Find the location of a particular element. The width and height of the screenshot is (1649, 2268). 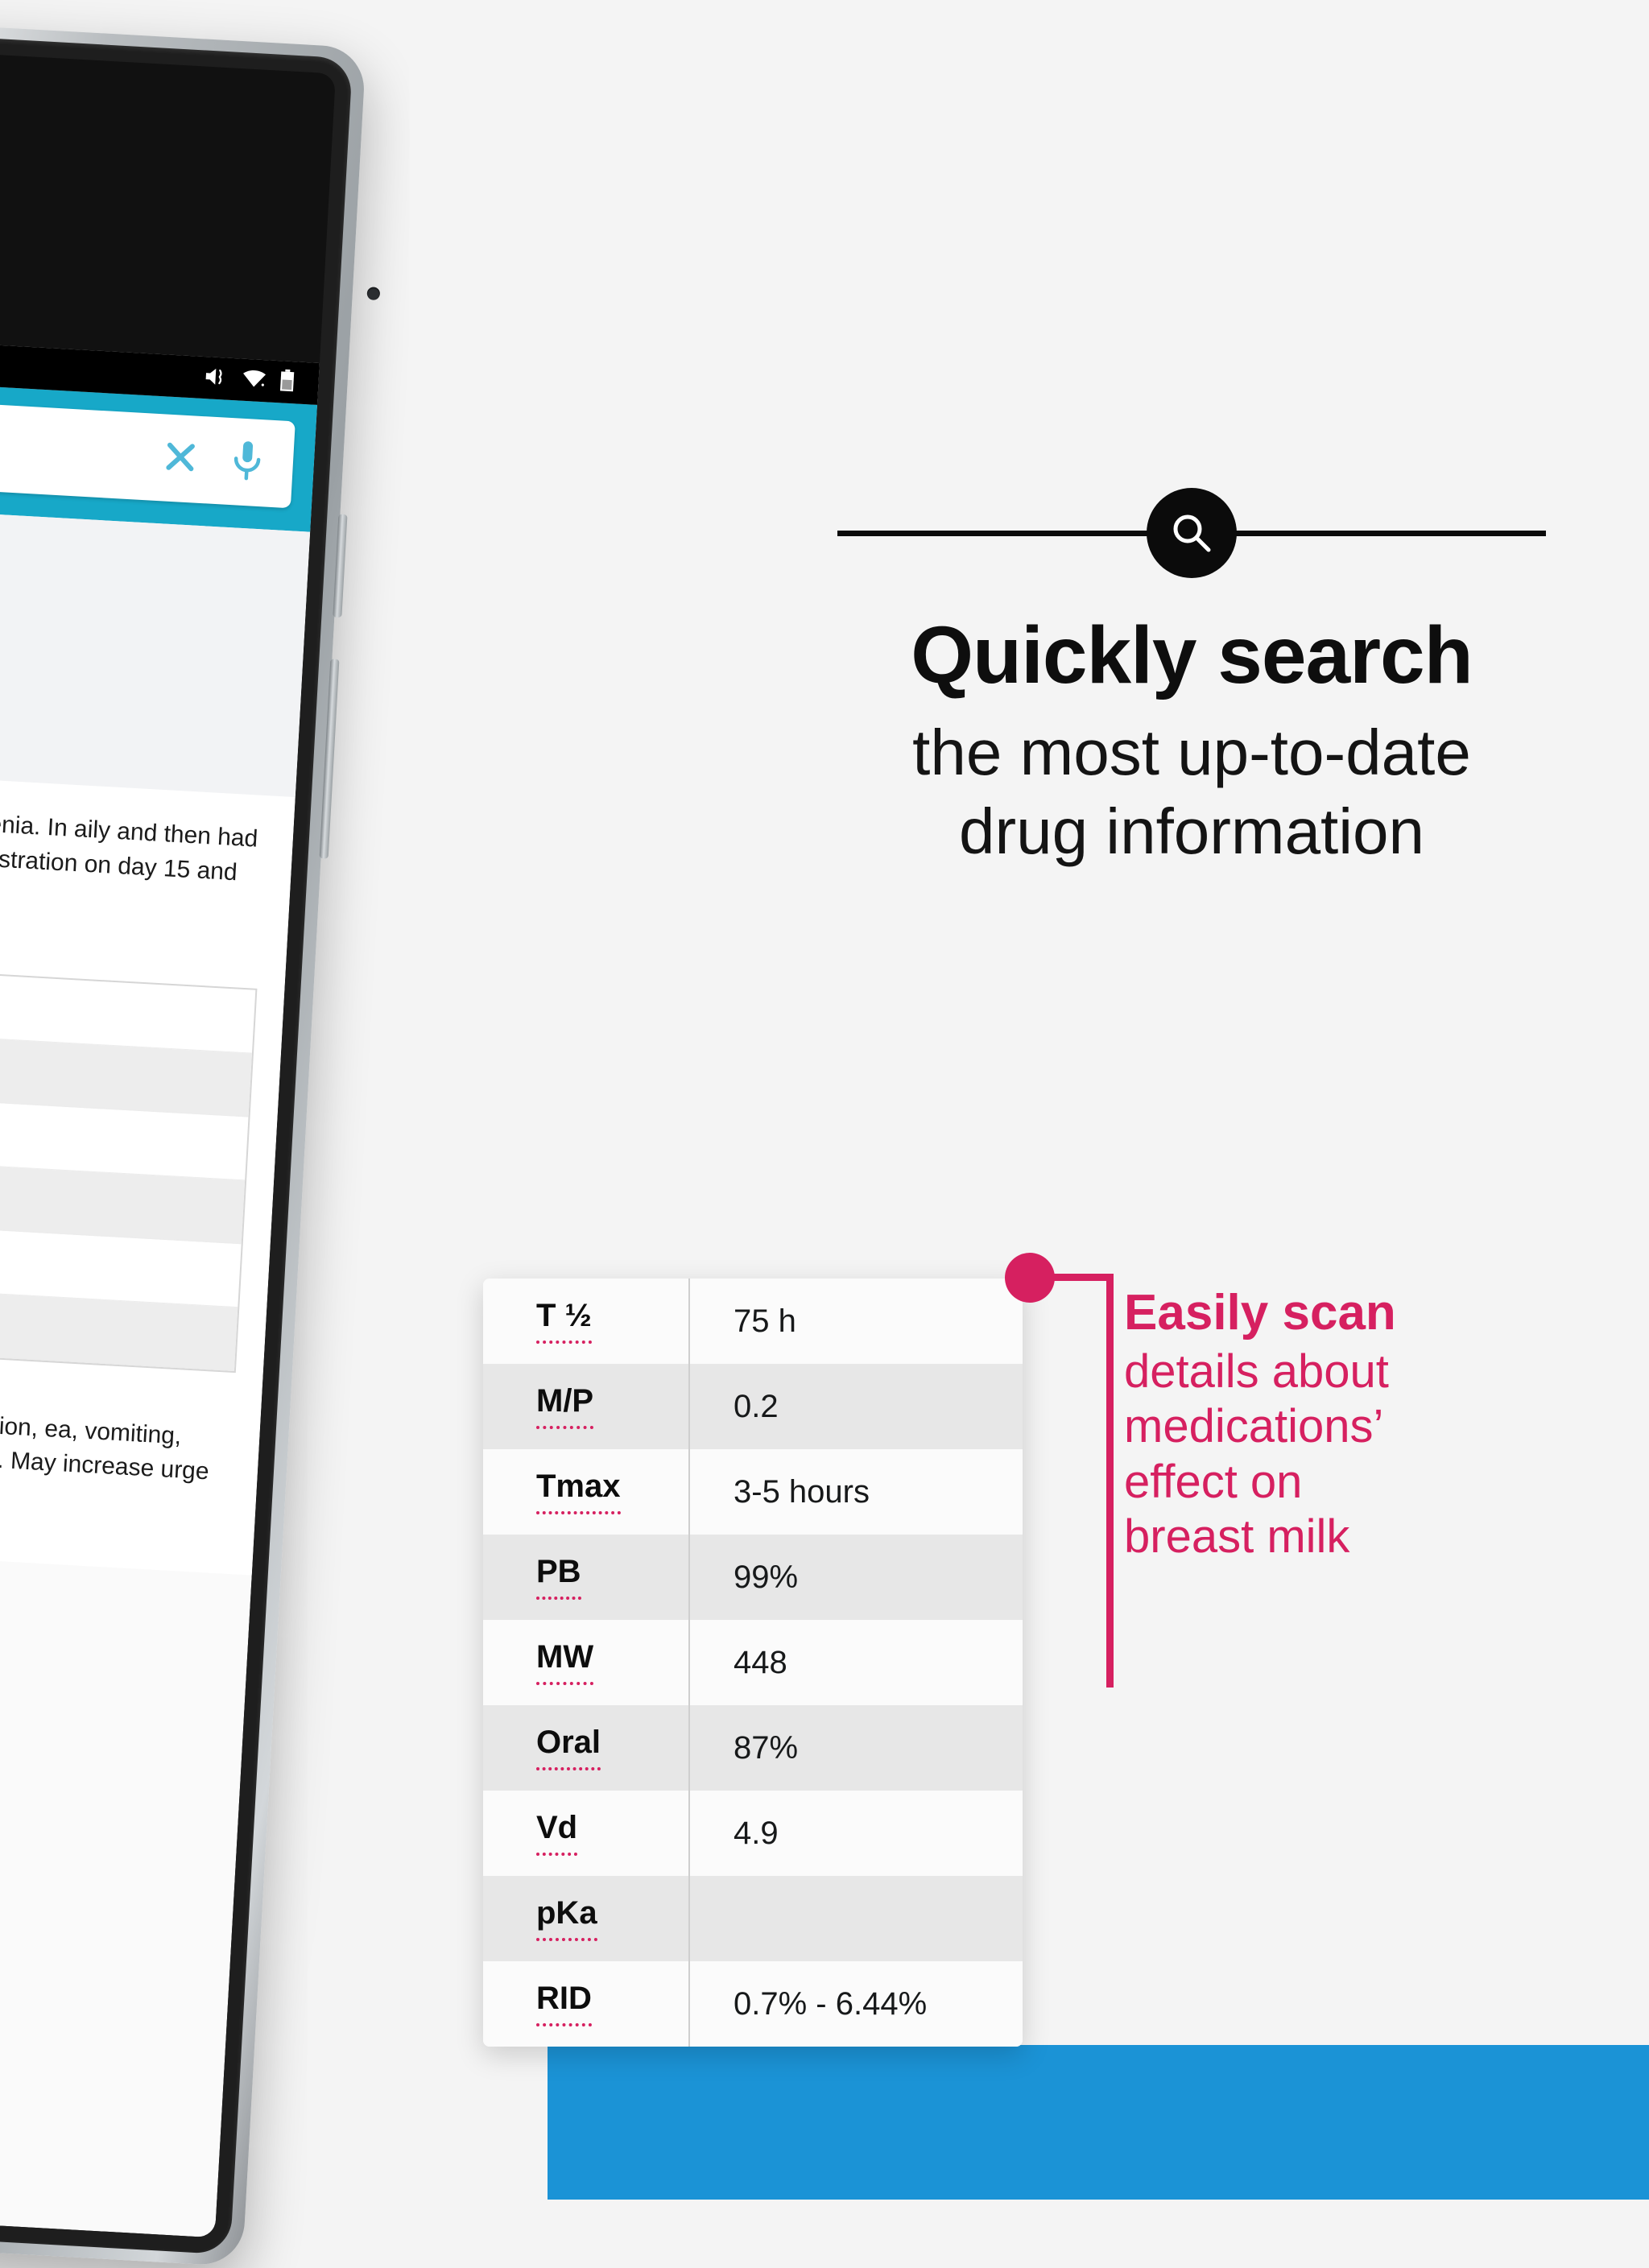

table-cell-label: T ½ is located at coordinates (585, 1321).